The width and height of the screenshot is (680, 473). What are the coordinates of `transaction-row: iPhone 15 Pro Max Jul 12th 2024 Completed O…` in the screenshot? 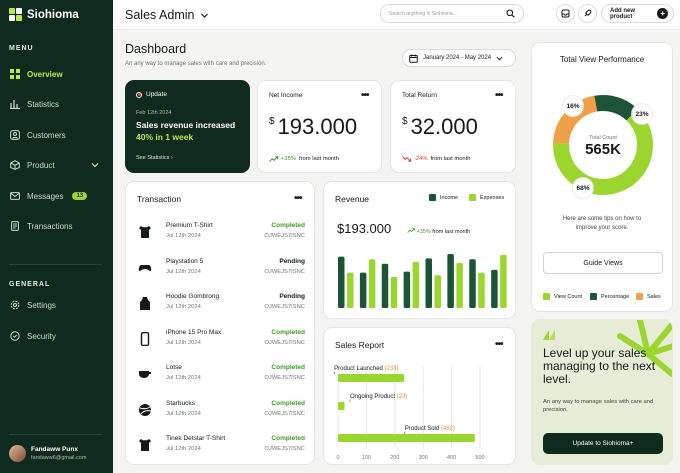 It's located at (221, 342).